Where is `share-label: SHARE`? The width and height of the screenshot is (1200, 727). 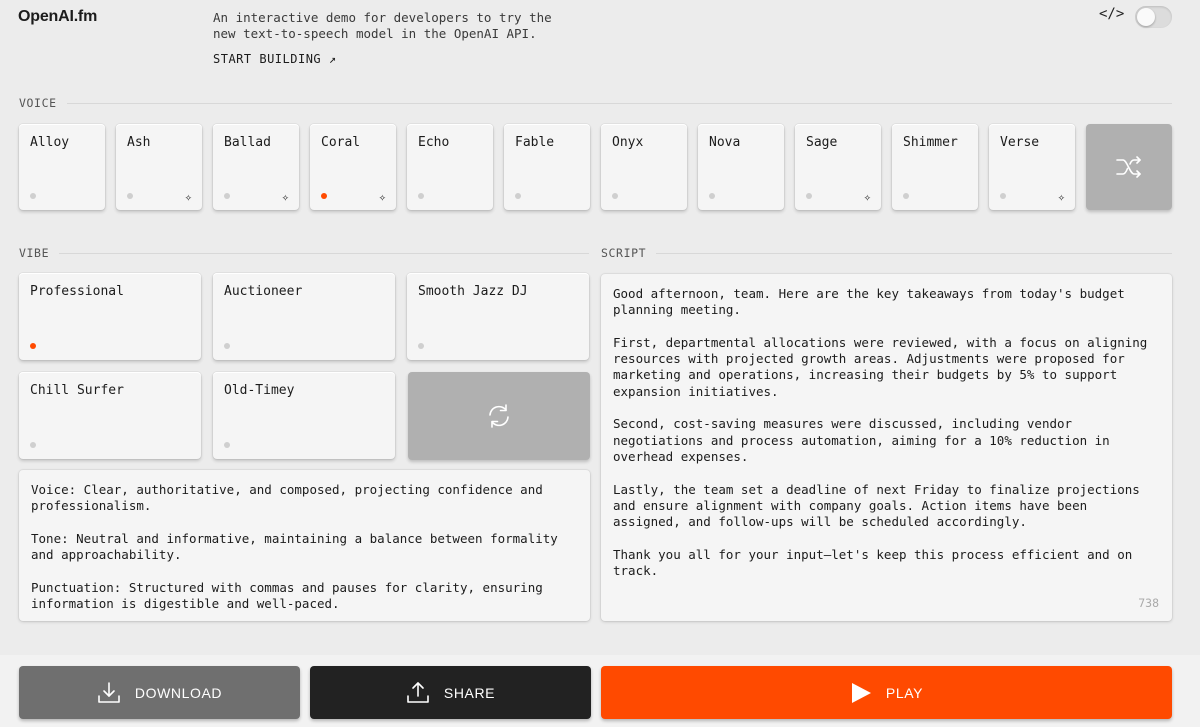 share-label: SHARE is located at coordinates (469, 692).